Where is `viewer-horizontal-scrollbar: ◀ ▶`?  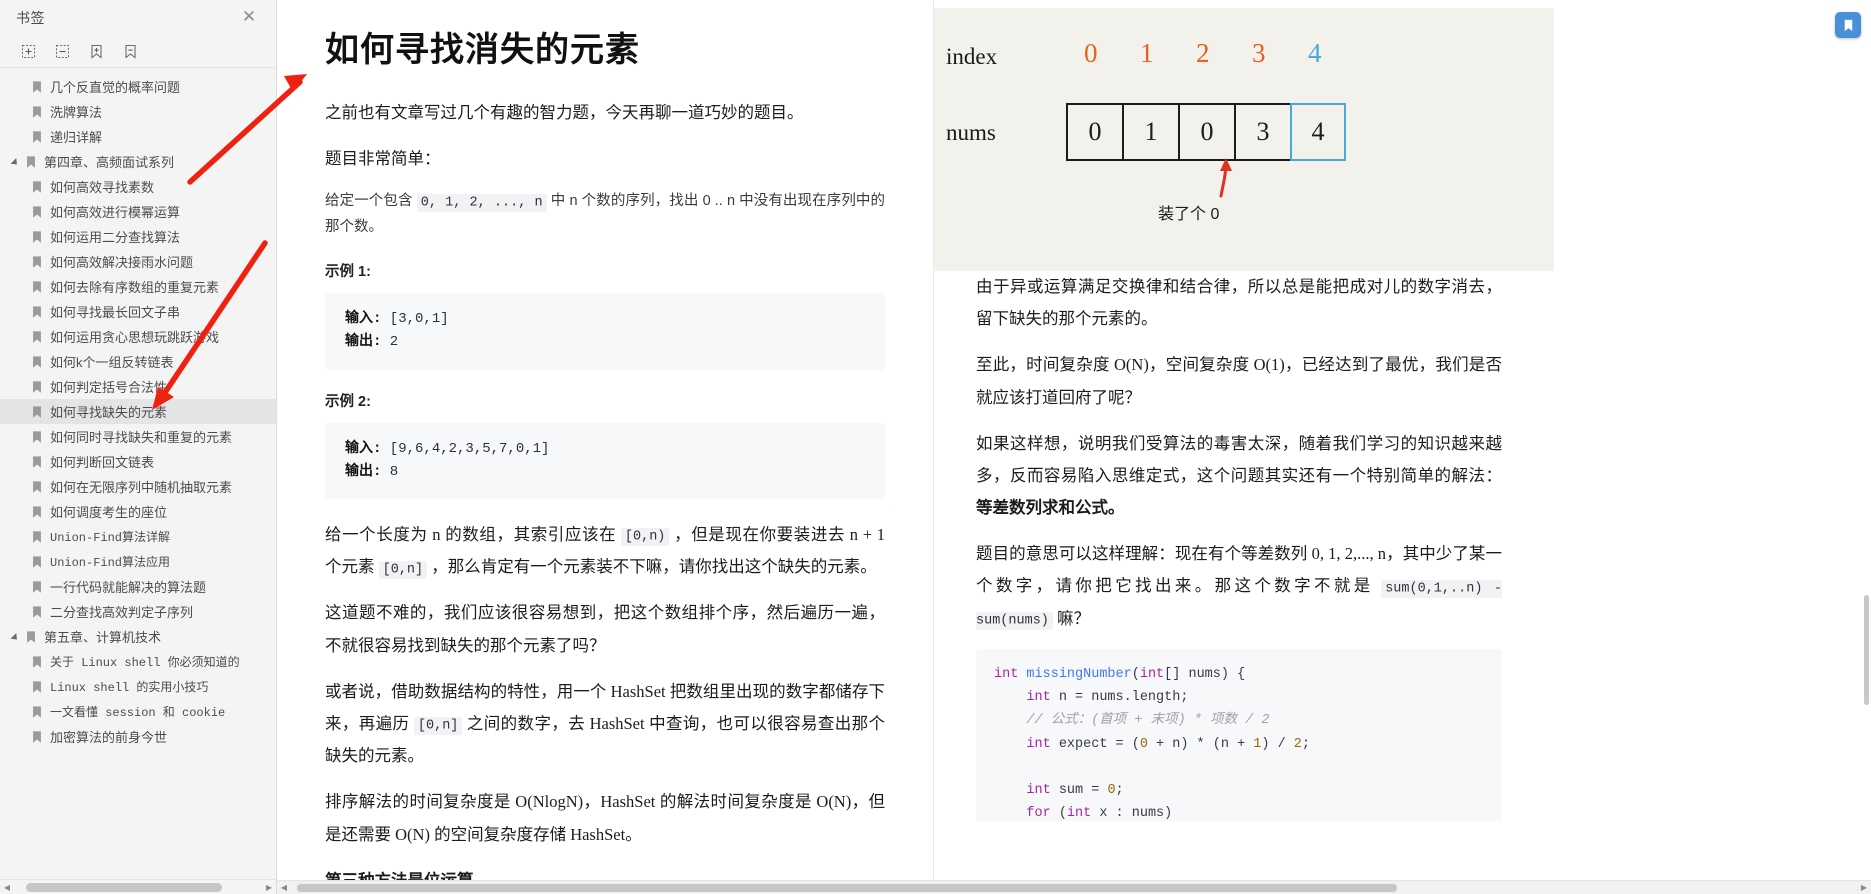 viewer-horizontal-scrollbar: ◀ ▶ is located at coordinates (1074, 887).